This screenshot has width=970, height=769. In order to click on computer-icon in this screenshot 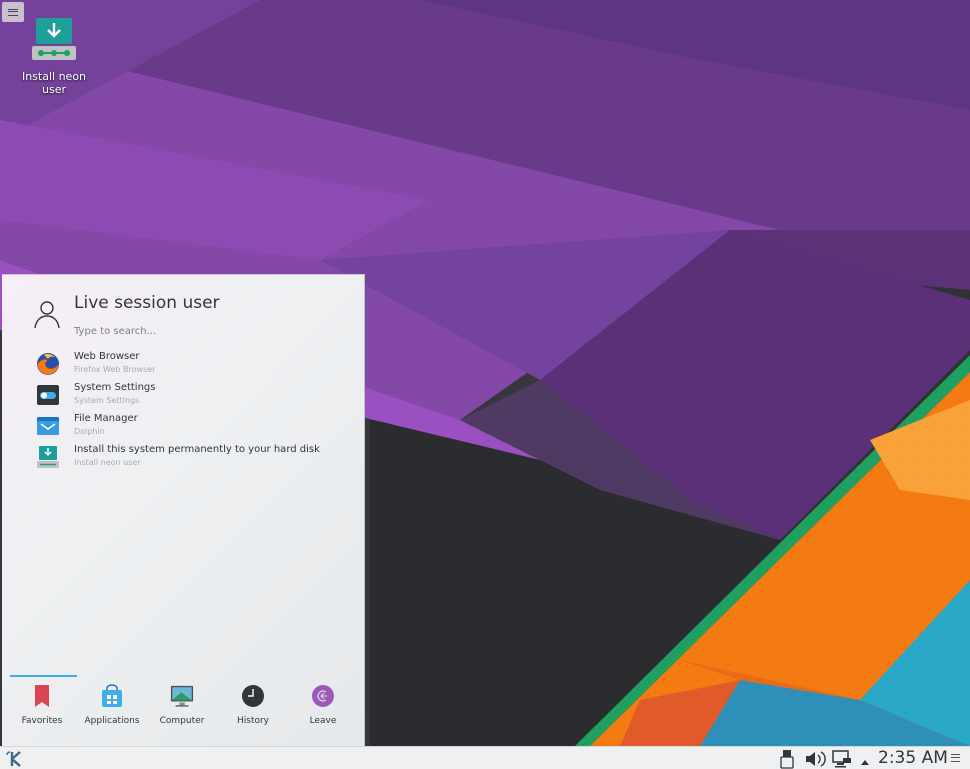, I will do `click(182, 696)`.